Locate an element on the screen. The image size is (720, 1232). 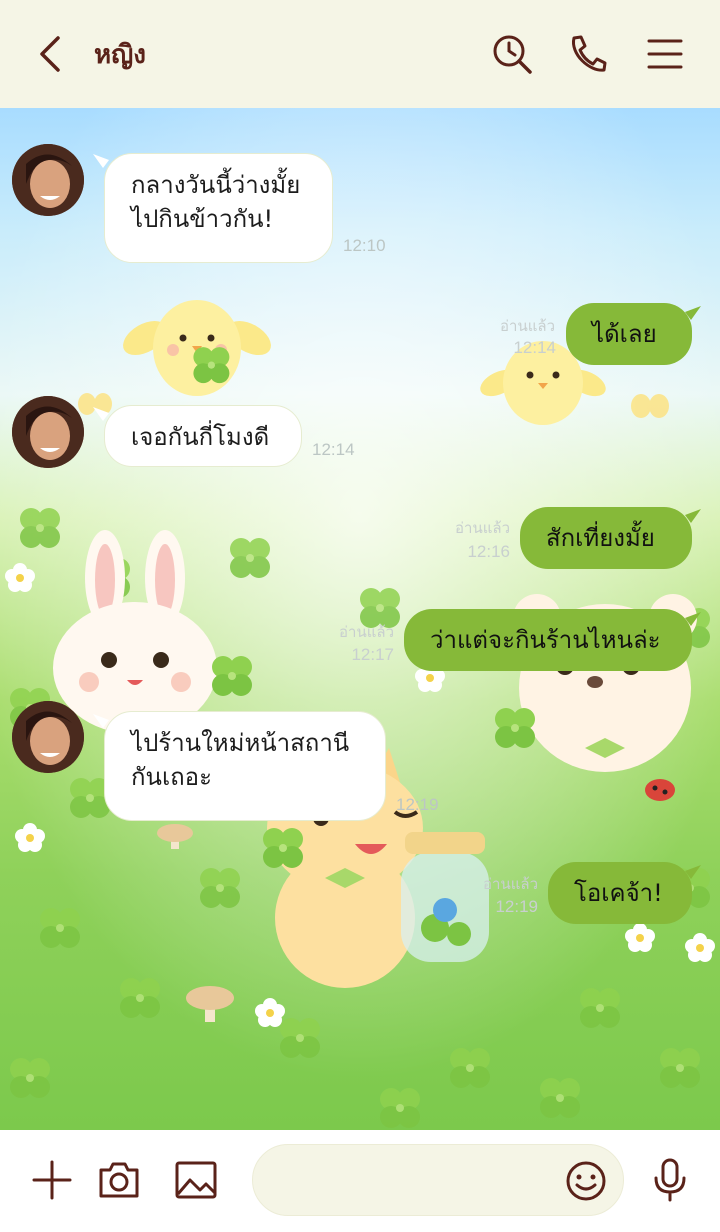
message-text: ว่าแต่จะกินร้านไหนล่ะ is located at coordinates (545, 640).